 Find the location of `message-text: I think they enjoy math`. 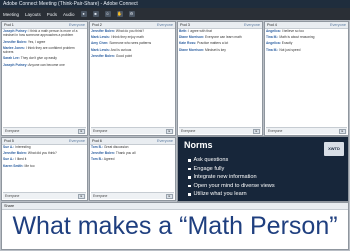

message-text: I think they enjoy math is located at coordinates (127, 37).